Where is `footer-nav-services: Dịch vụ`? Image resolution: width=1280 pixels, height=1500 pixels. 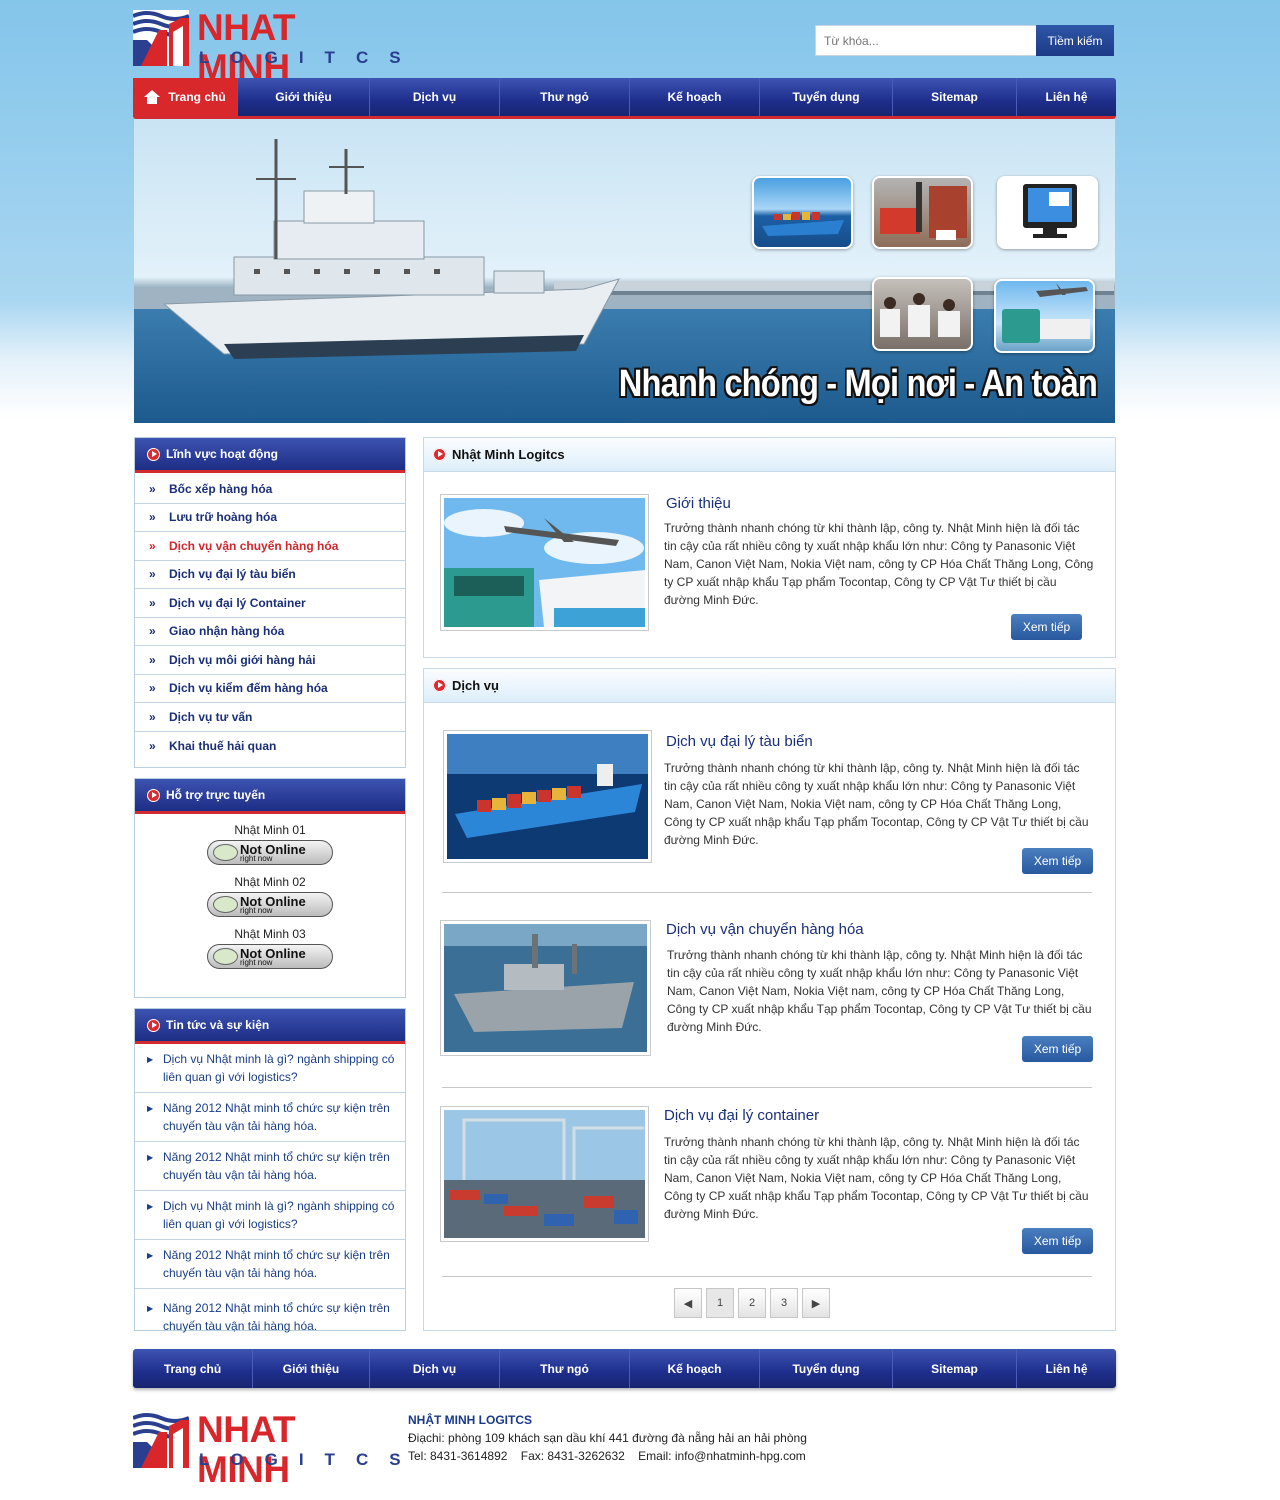 footer-nav-services: Dịch vụ is located at coordinates (435, 1368).